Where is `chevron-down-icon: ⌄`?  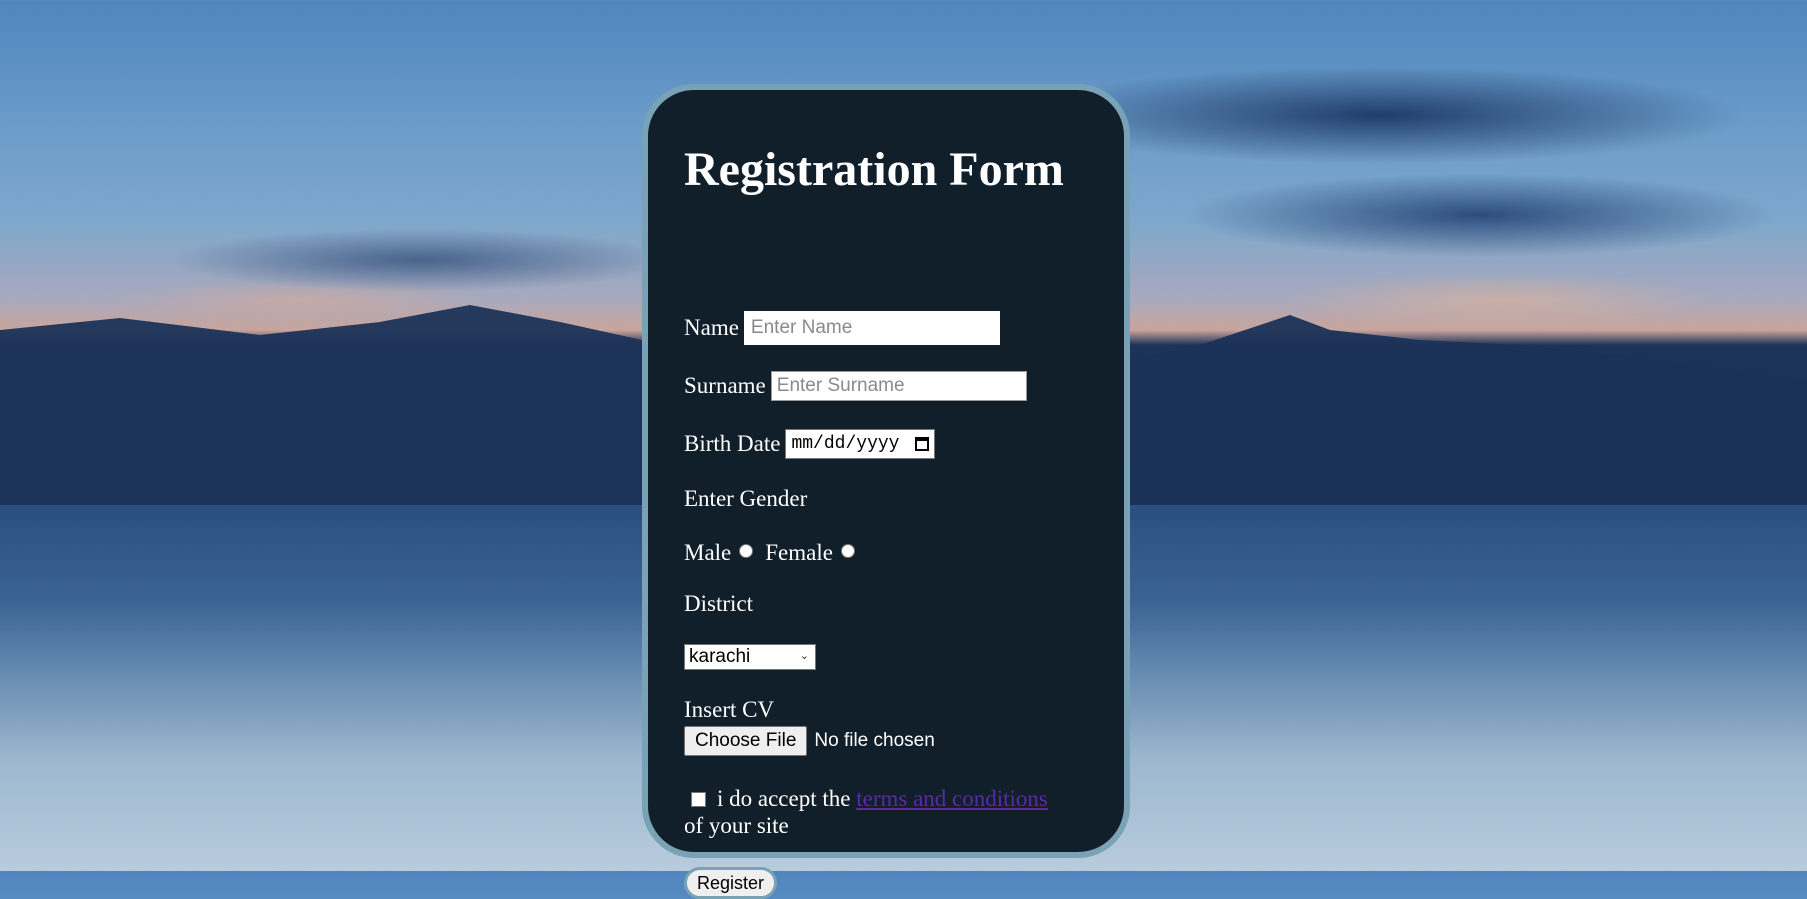
chevron-down-icon: ⌄ is located at coordinates (804, 656).